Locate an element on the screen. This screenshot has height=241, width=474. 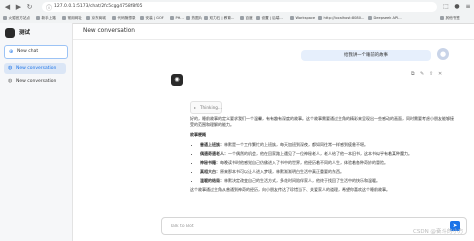
message-actions: ⧉ ✎ ⇪ ✕ is located at coordinates (431, 74).